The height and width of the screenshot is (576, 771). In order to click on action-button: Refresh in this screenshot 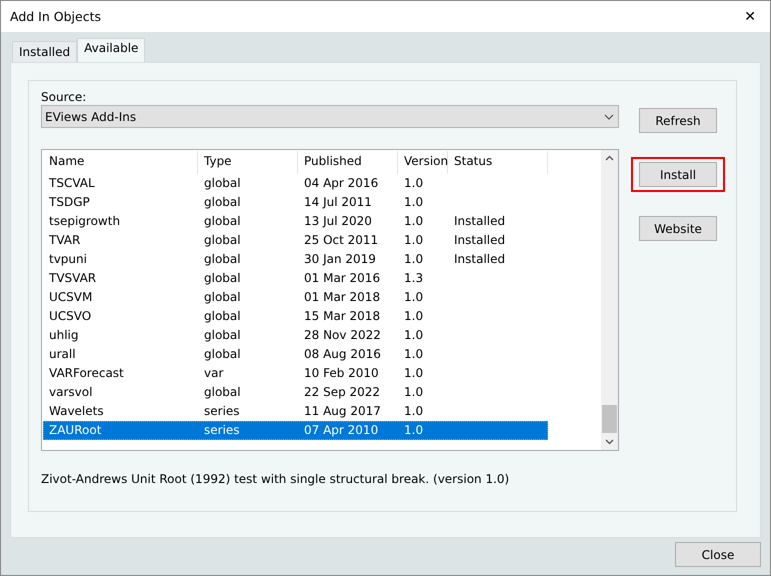, I will do `click(678, 120)`.